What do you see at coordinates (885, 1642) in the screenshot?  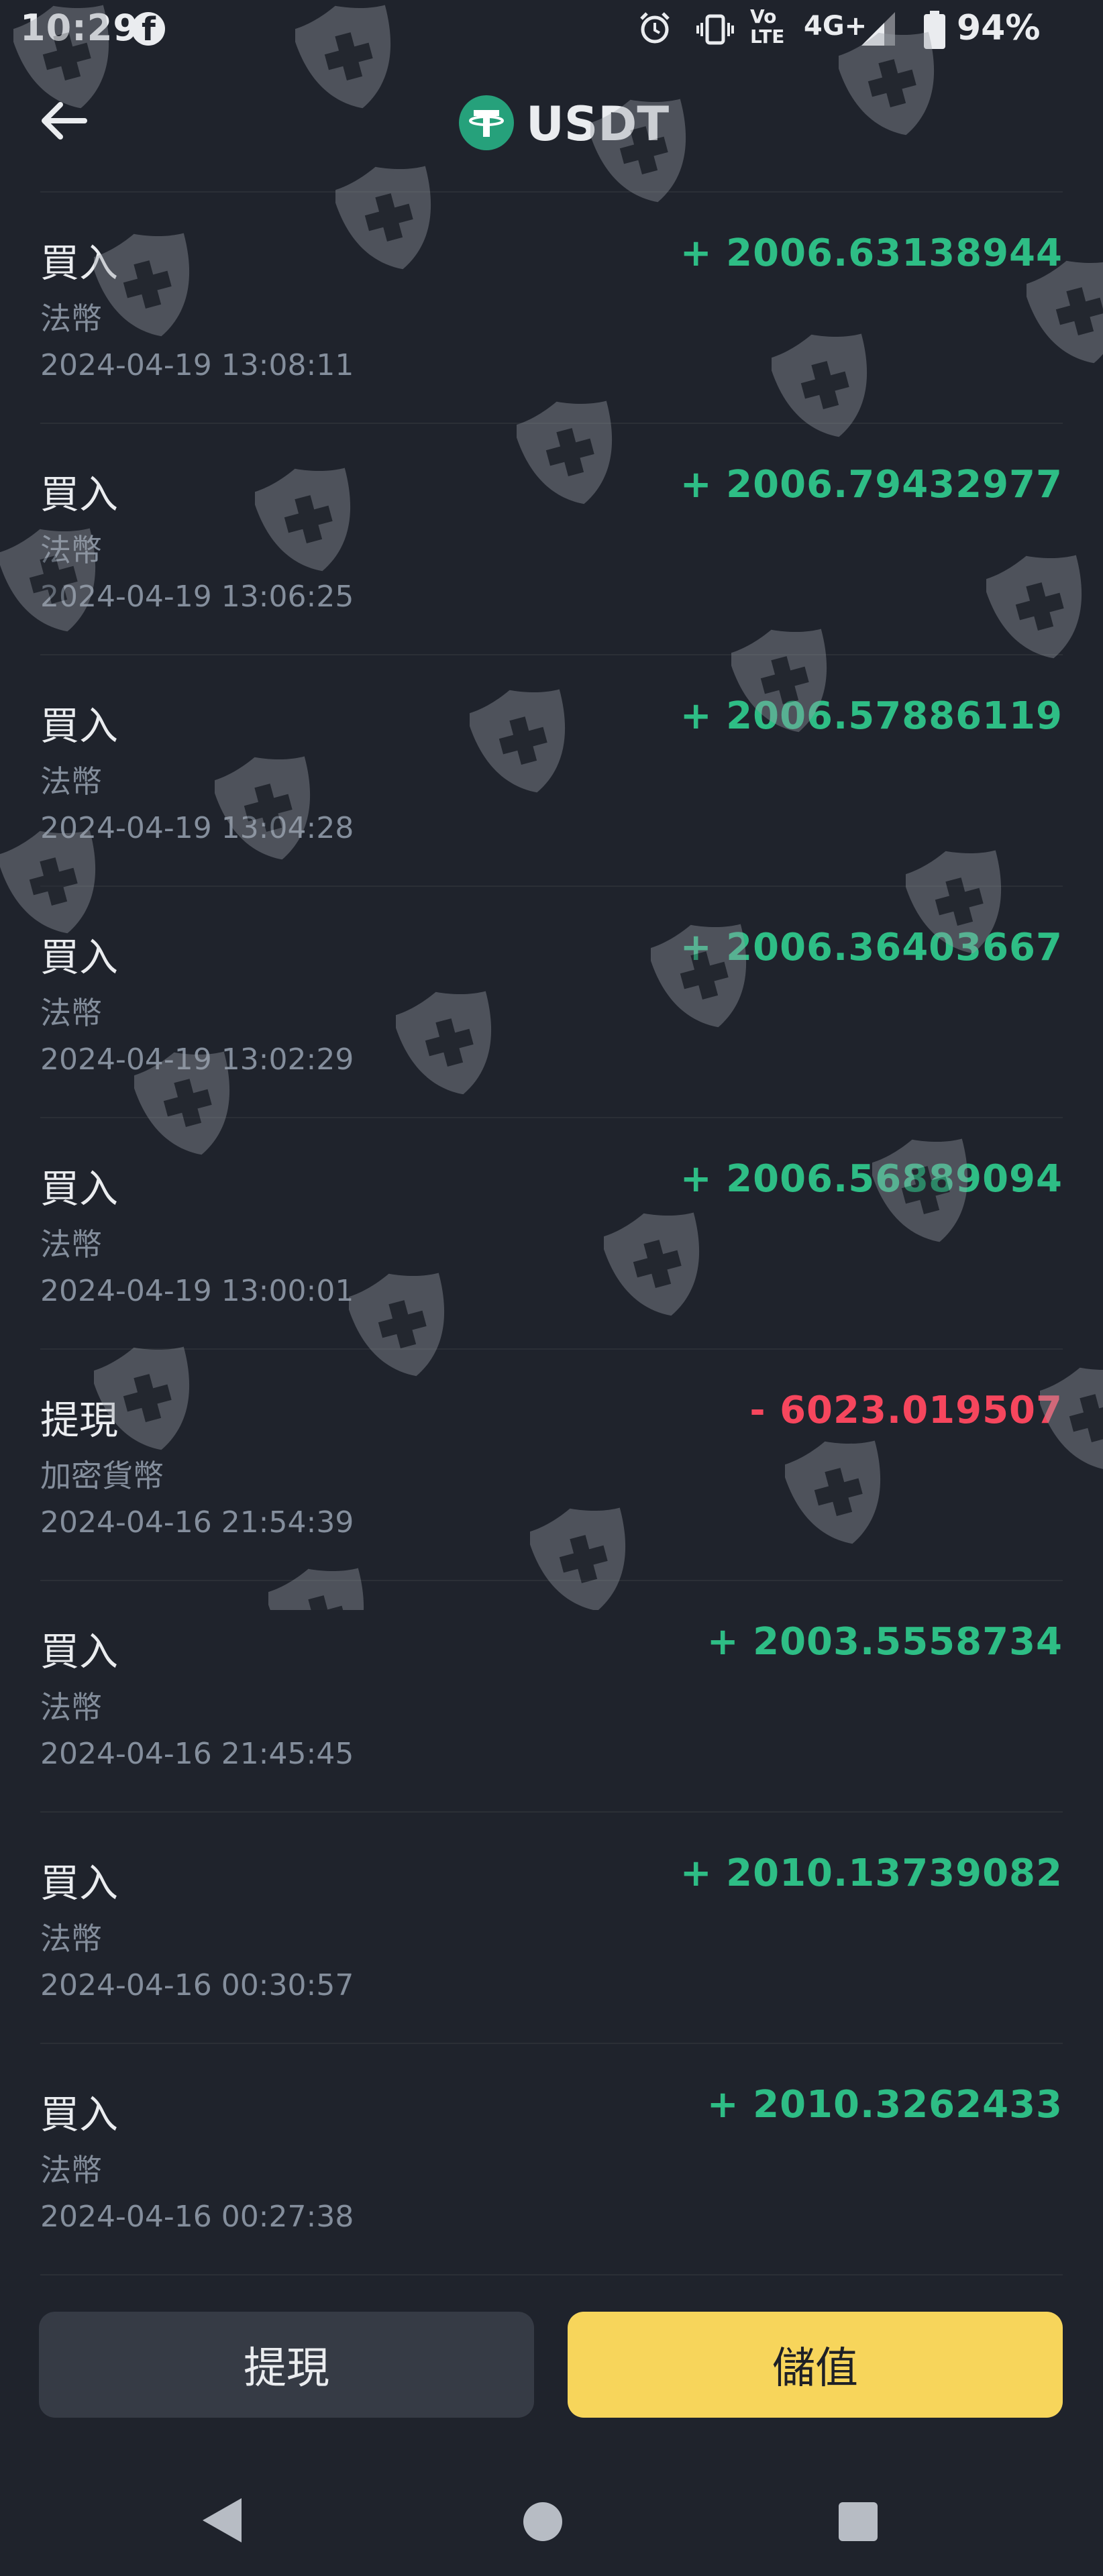 I see `transaction-amount: + 2003.5558734` at bounding box center [885, 1642].